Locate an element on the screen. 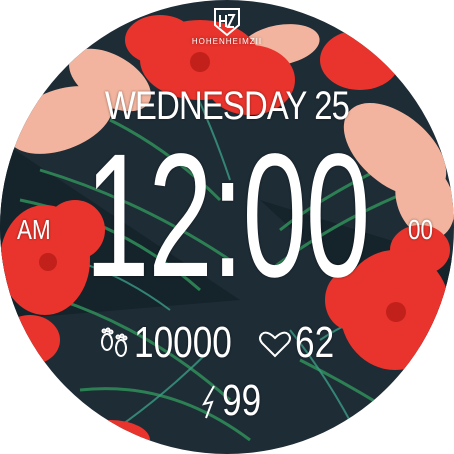  heart-icon is located at coordinates (275, 344).